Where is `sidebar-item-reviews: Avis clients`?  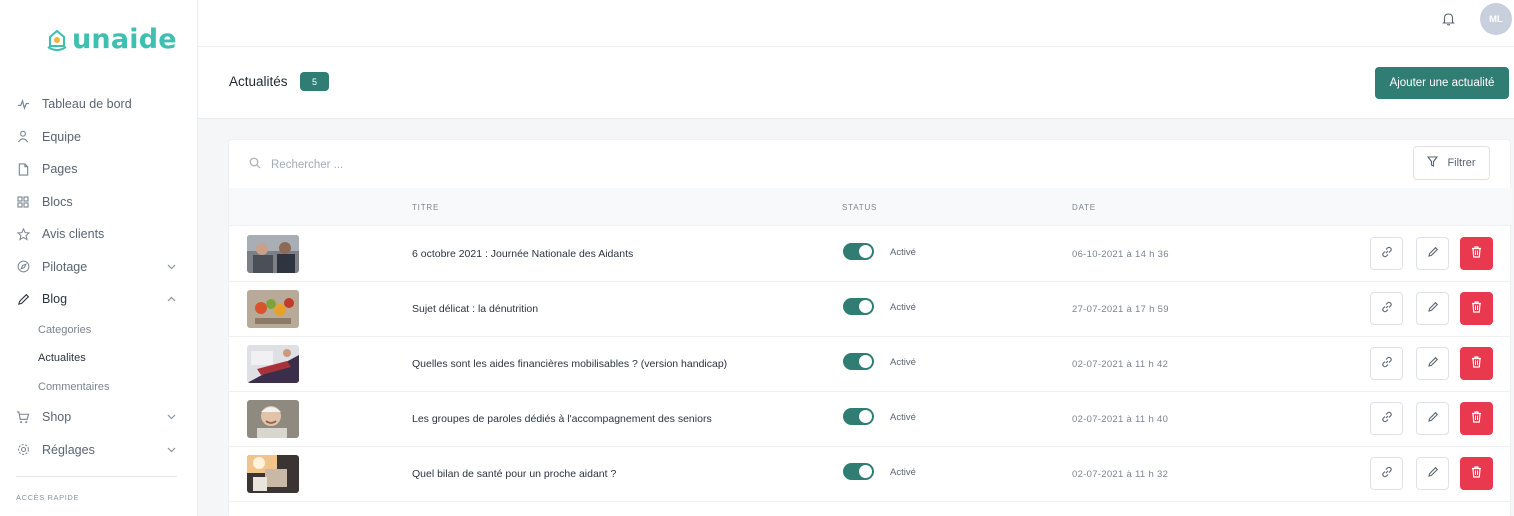
sidebar-item-reviews: Avis clients is located at coordinates (99, 234).